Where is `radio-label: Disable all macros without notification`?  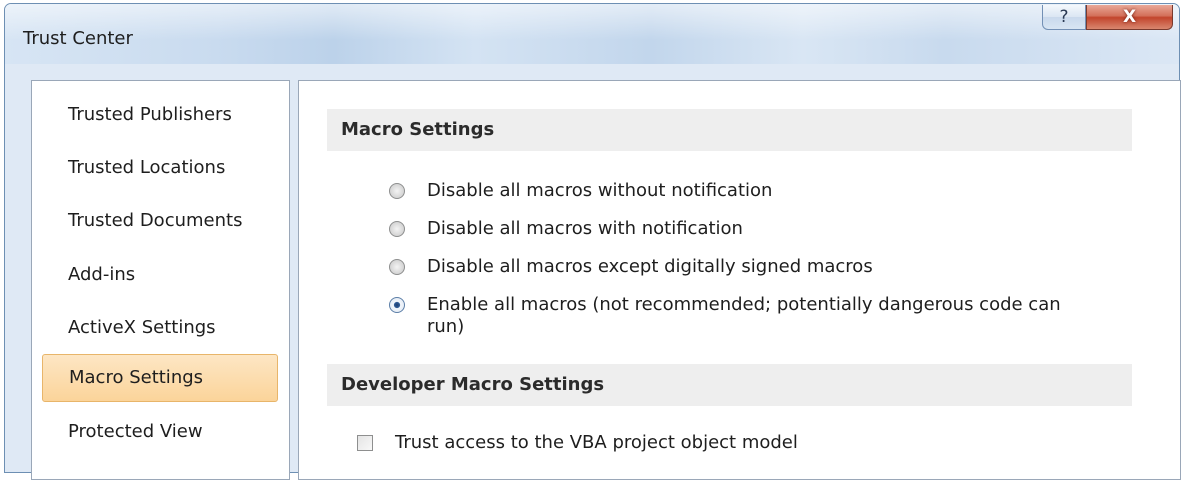
radio-label: Disable all macros without notification is located at coordinates (599, 191).